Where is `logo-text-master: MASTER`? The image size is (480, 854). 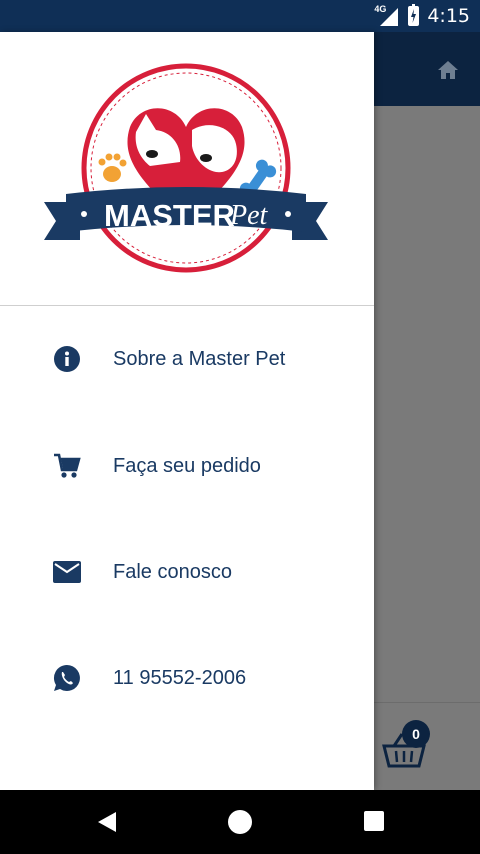
logo-text-master: MASTER is located at coordinates (169, 215).